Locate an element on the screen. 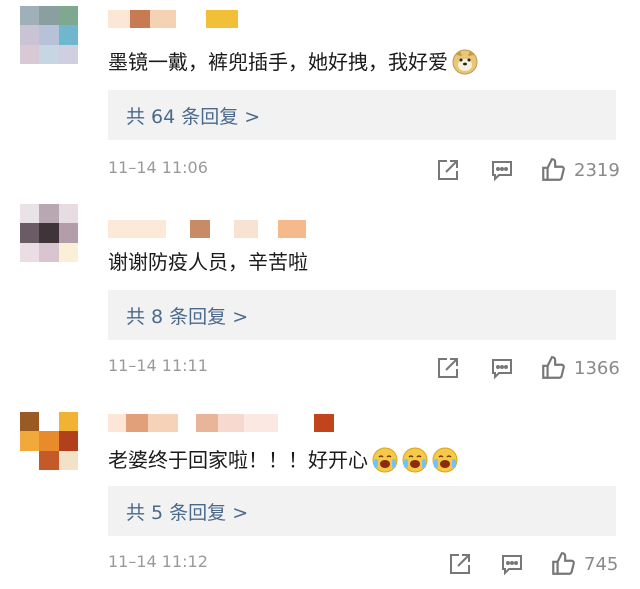 The height and width of the screenshot is (589, 640). replies-label: 共 5 条回复 > is located at coordinates (178, 511).